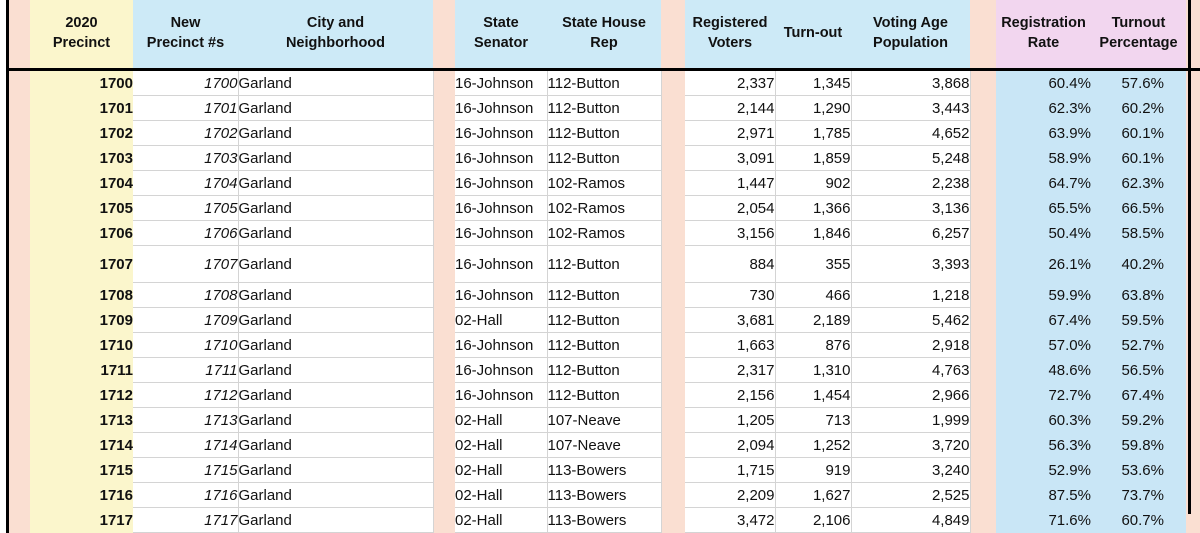  Describe the element at coordinates (1043, 370) in the screenshot. I see `cell-registration-rate: 48.6%` at that location.